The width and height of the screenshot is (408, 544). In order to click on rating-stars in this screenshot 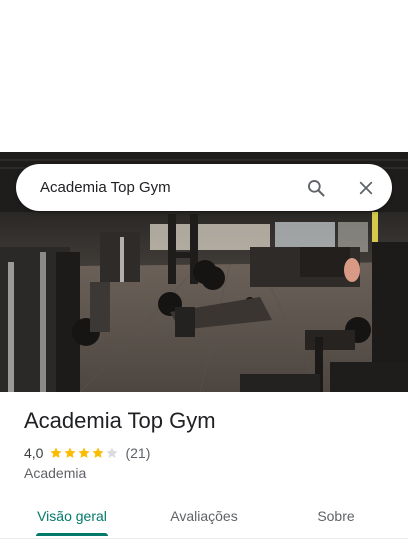, I will do `click(84, 453)`.